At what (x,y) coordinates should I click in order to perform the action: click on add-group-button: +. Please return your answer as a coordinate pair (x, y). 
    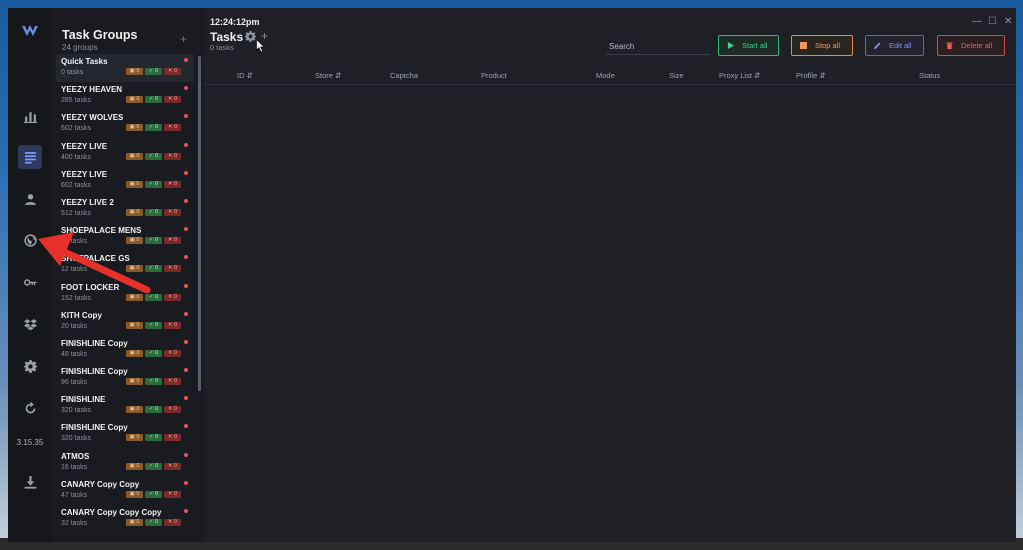
    Looking at the image, I should click on (183, 39).